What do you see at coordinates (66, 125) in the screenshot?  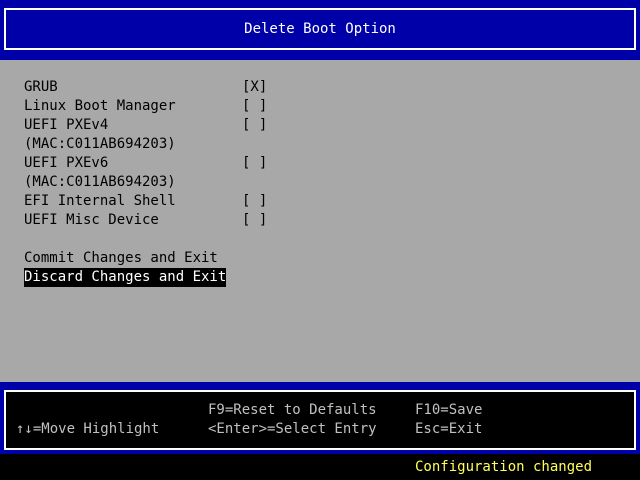 I see `boot-option-uefi-pxev4: UEFI PXEv4` at bounding box center [66, 125].